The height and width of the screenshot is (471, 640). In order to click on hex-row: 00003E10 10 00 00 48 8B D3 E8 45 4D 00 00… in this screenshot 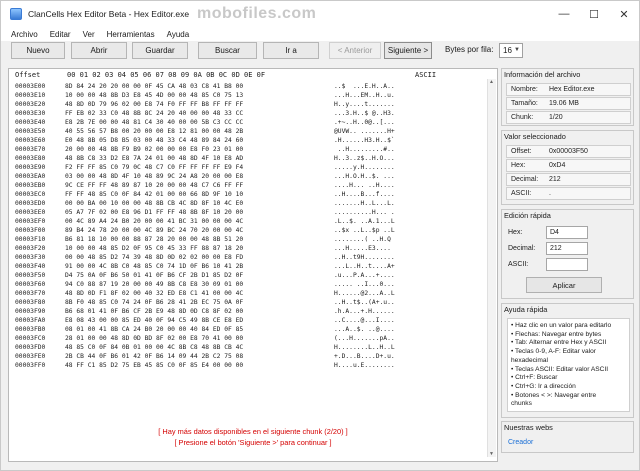, I will do `click(253, 96)`.